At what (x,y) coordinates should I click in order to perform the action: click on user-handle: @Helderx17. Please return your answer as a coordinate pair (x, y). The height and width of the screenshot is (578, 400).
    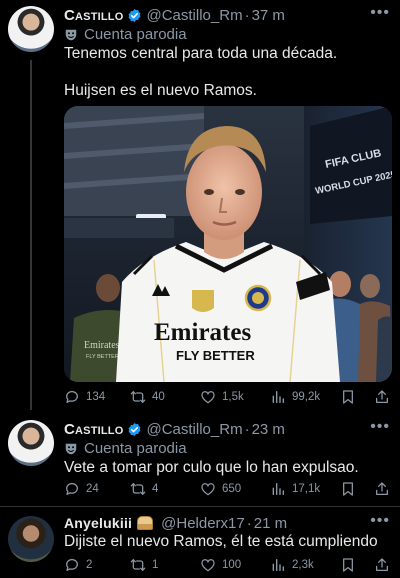
    Looking at the image, I should click on (203, 523).